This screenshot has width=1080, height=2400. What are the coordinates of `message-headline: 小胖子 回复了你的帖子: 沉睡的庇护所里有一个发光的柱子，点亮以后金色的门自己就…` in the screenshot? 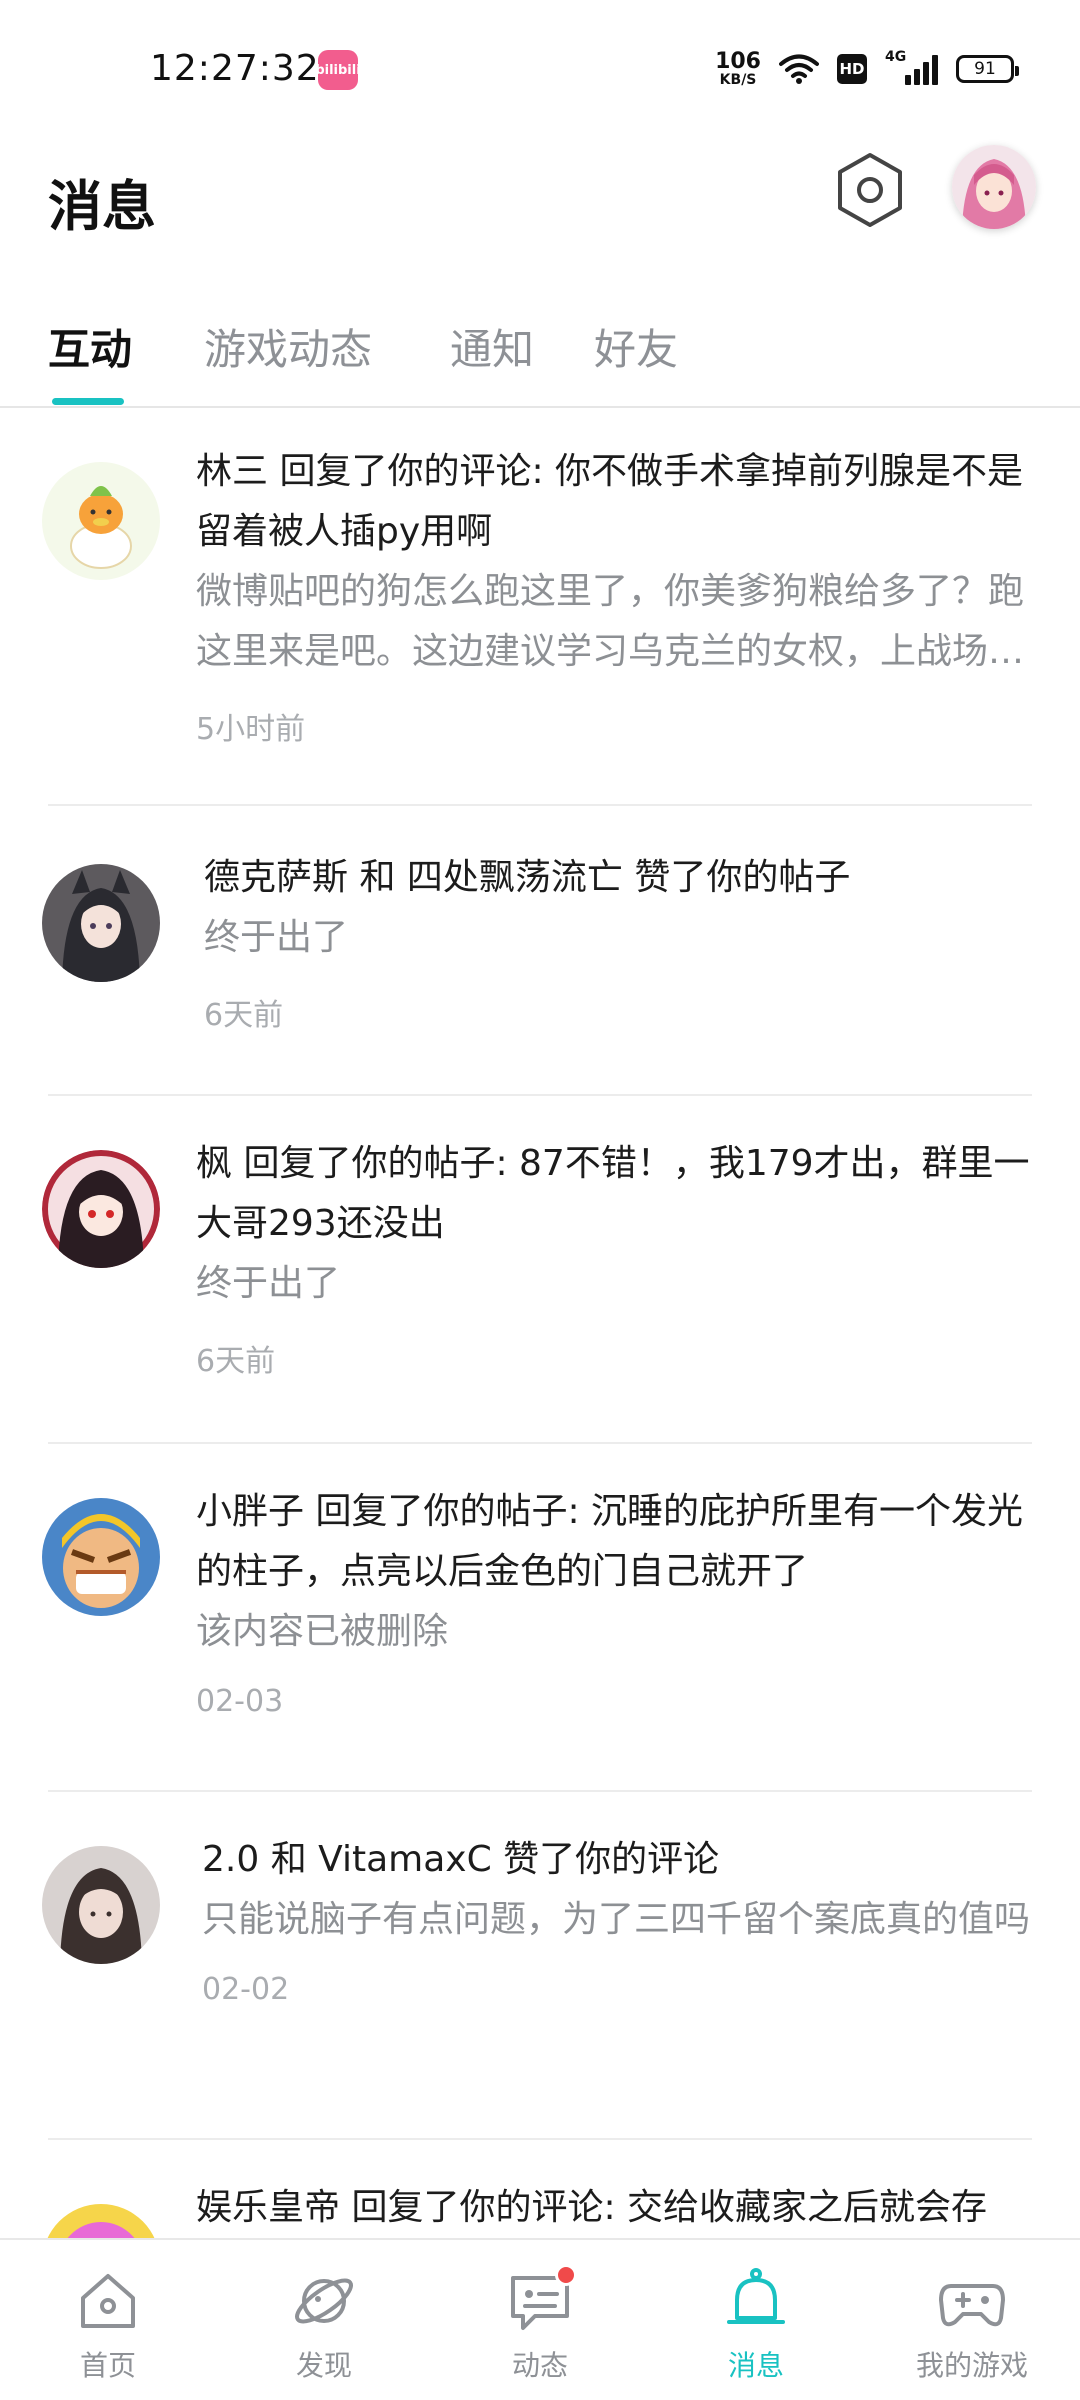 It's located at (610, 1541).